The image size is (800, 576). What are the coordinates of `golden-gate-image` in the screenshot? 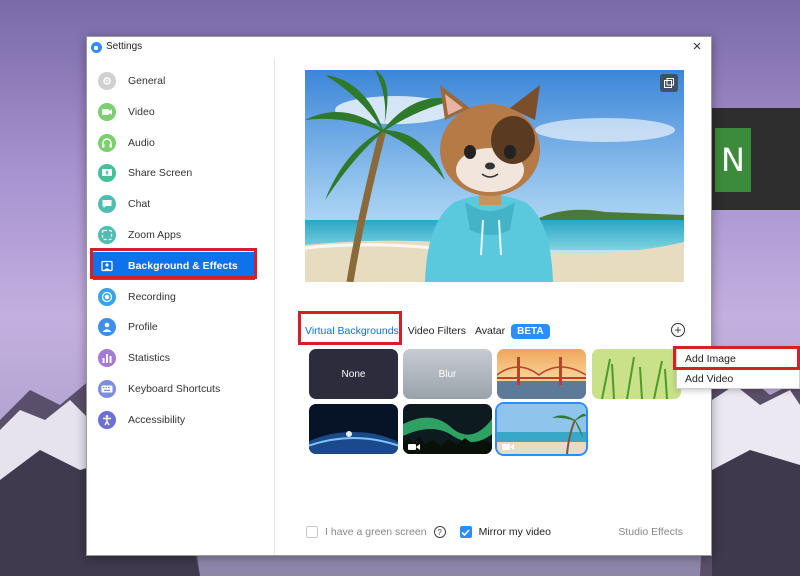 It's located at (541, 374).